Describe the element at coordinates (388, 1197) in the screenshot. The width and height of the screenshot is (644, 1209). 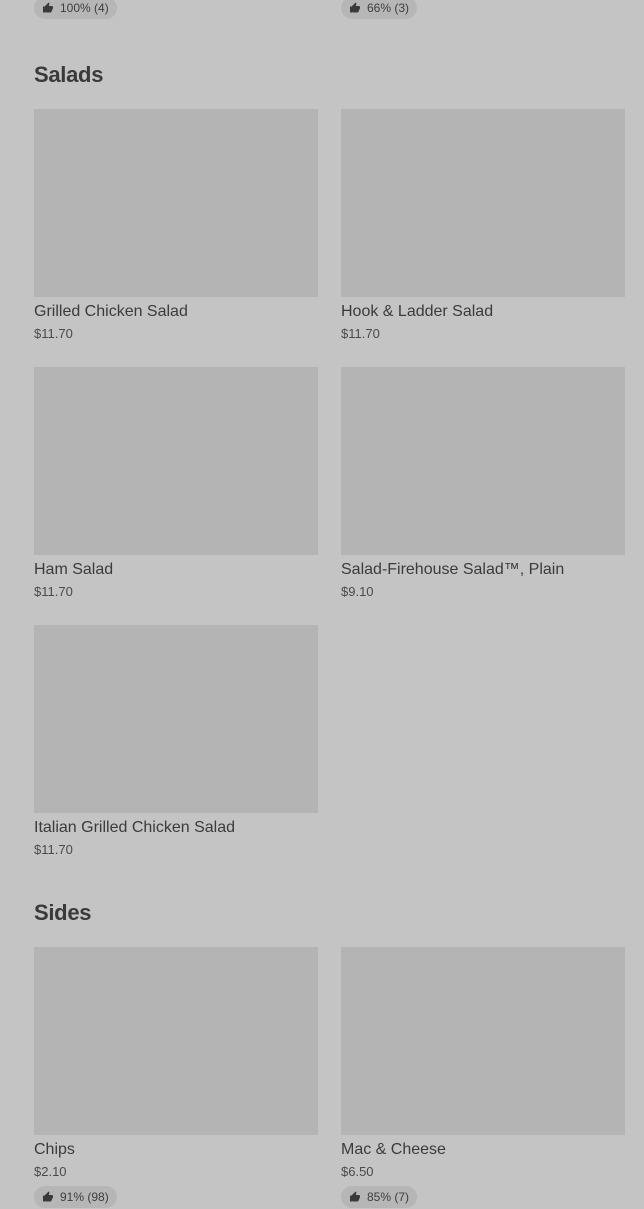
I see `rating-text: 85% (7)` at that location.